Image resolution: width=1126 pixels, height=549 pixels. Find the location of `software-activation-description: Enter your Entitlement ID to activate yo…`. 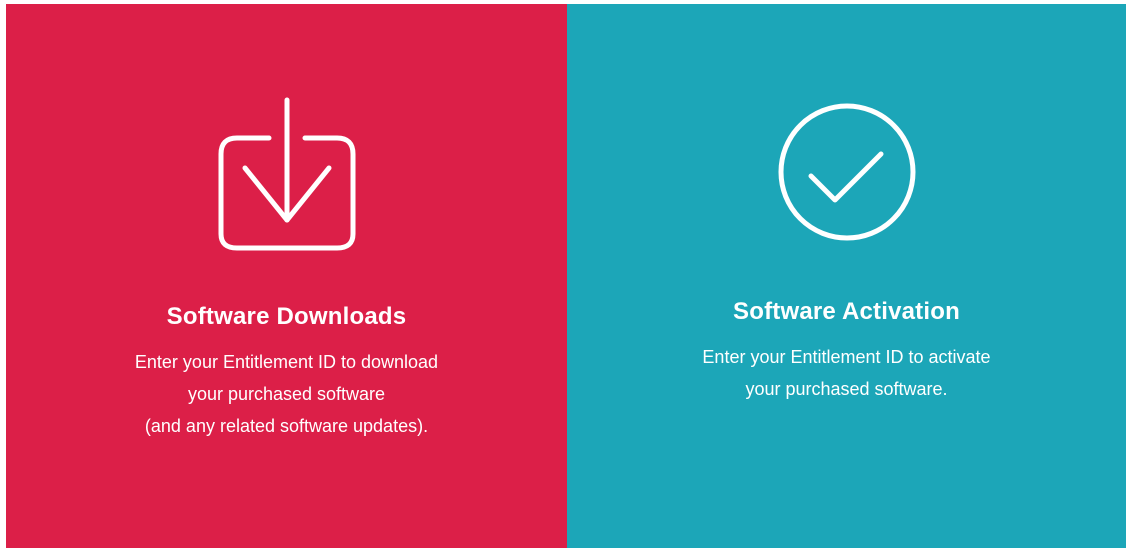

software-activation-description: Enter your Entitlement ID to activate yo… is located at coordinates (846, 373).